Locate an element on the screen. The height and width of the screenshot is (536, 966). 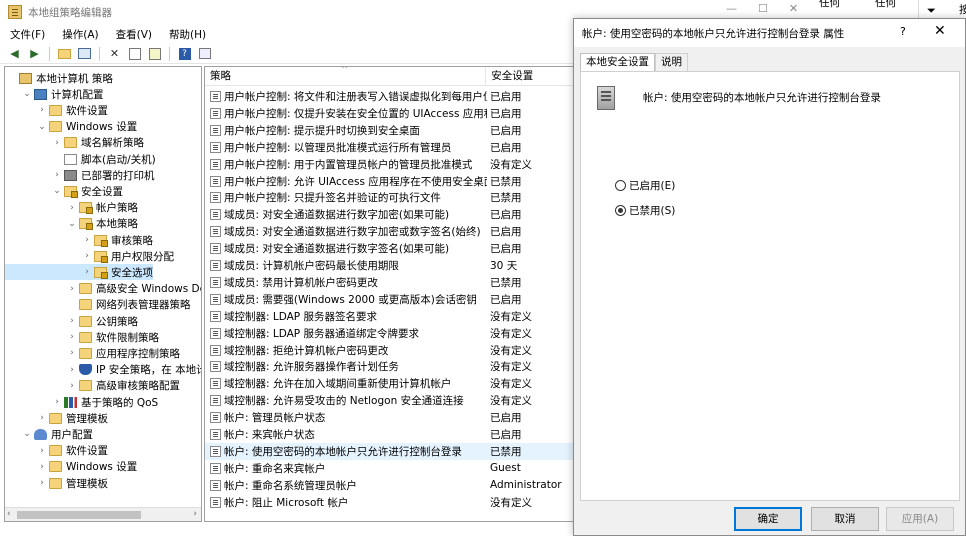
table-row: 用户帐户控制: 仅提升安装在安全位置的 UIAccess 应用程序 已启用 is located at coordinates (390, 113).